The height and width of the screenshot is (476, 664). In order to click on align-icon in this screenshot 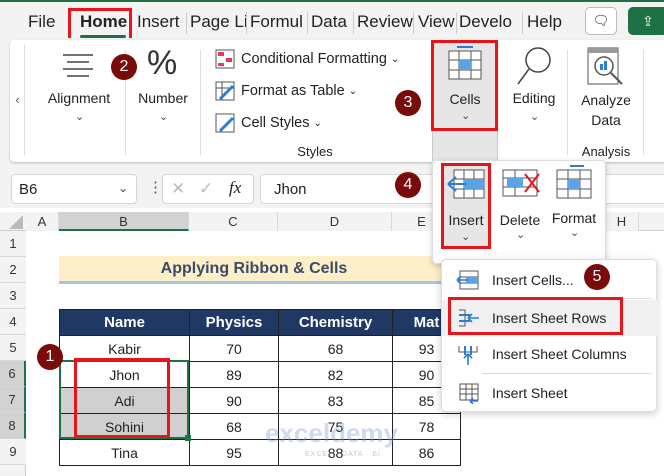, I will do `click(78, 65)`.